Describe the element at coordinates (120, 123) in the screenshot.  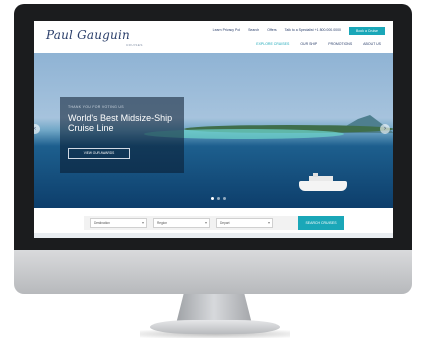
I see `promo-title: World's Best Midsize-Ship Cruise Line` at that location.